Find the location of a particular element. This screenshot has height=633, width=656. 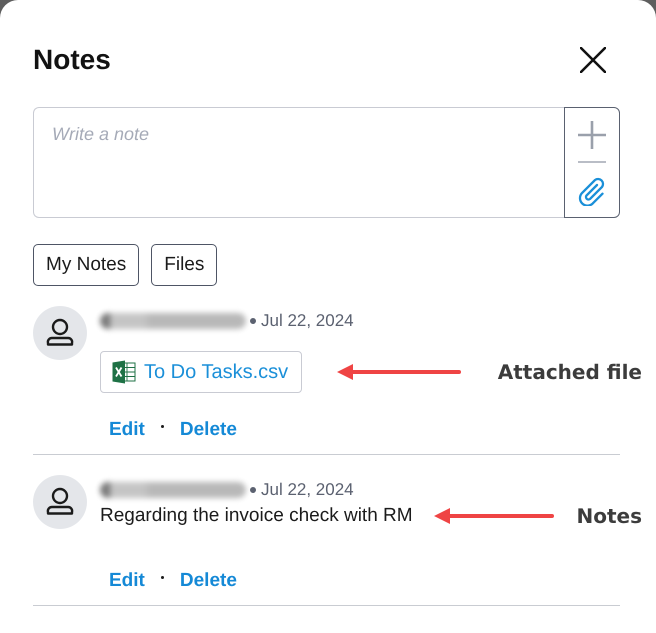

close-icon is located at coordinates (593, 60).